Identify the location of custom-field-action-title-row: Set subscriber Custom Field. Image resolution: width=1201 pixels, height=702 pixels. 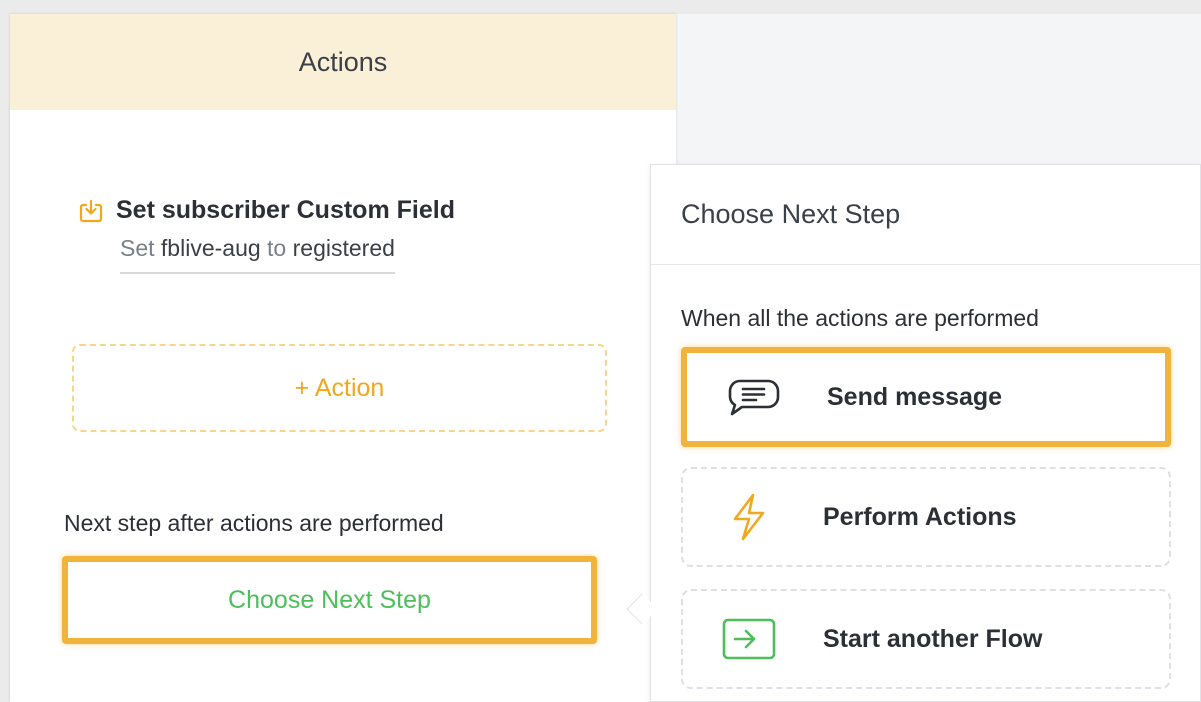
(266, 210).